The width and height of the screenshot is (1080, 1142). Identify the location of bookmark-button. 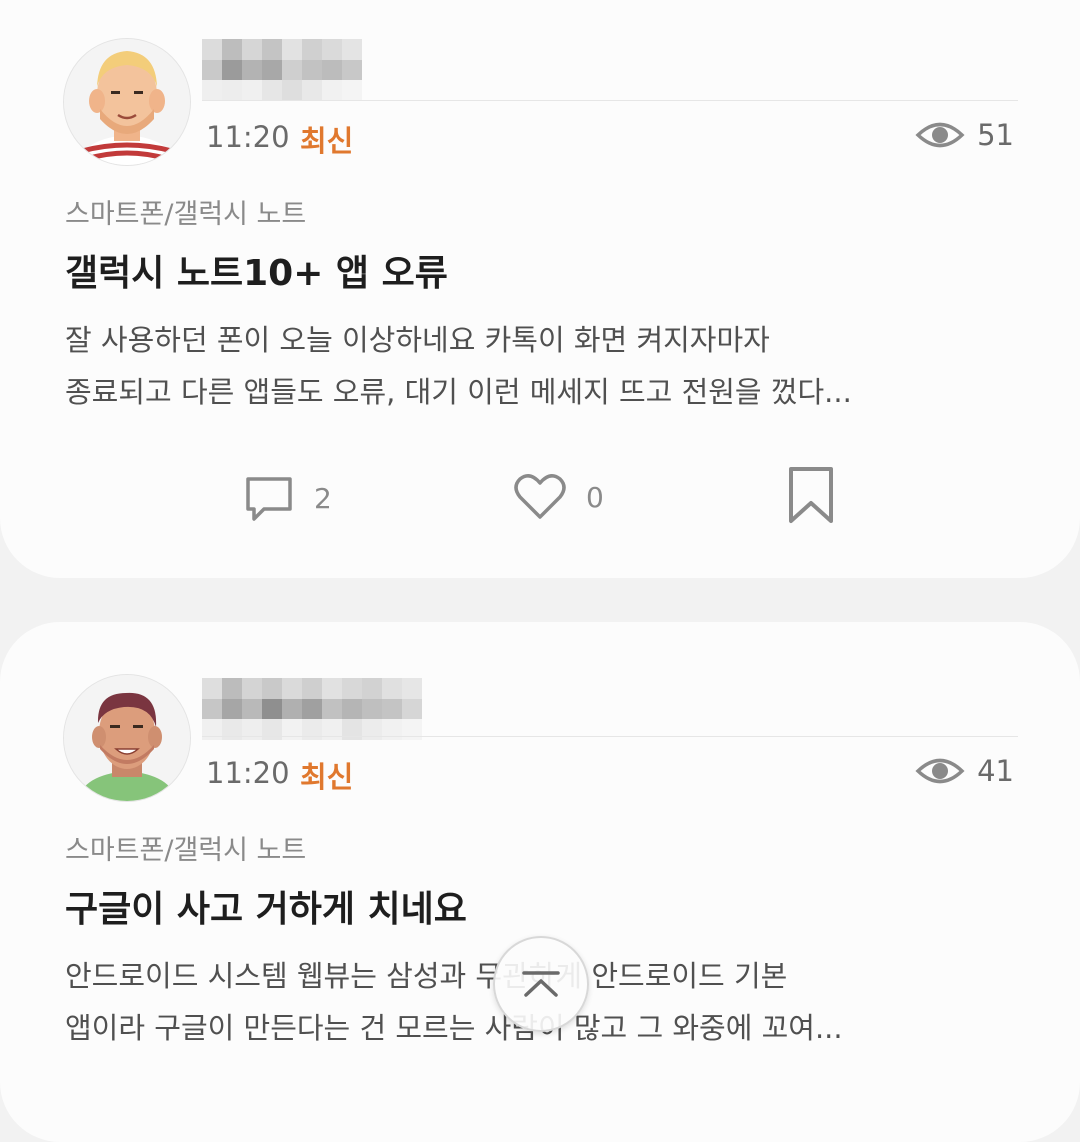
(811, 495).